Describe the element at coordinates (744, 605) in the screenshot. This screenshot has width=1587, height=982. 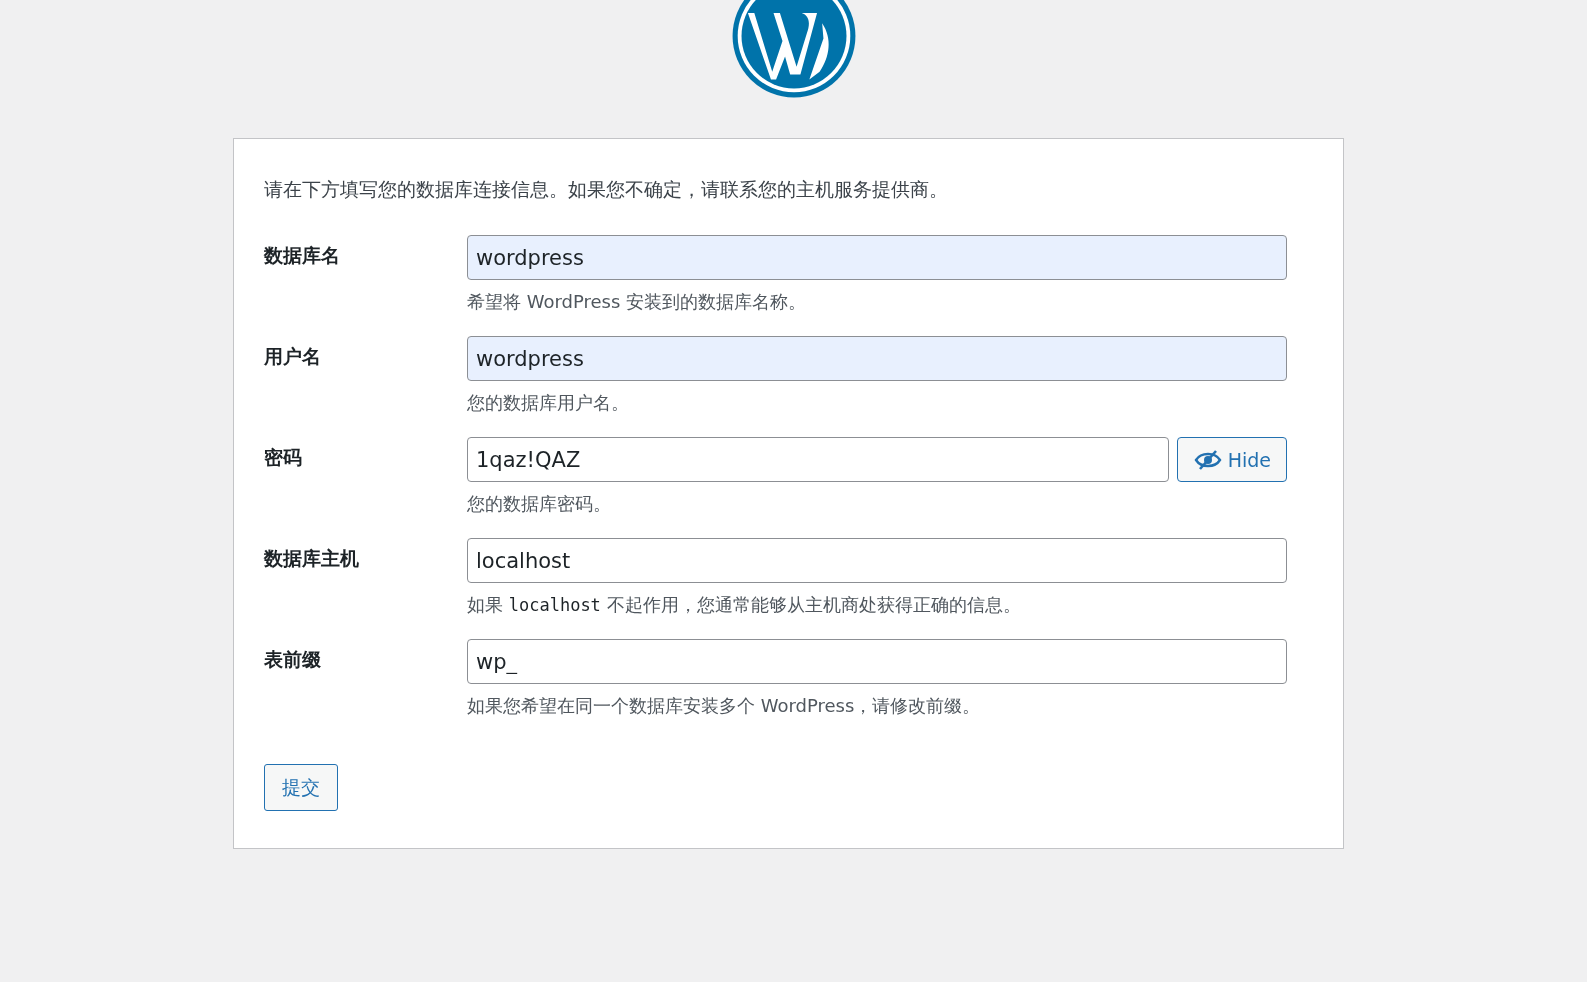
I see `field-description: 如果 localhost 不起作用，您通常能够从主机商处获得正确的信息。` at that location.